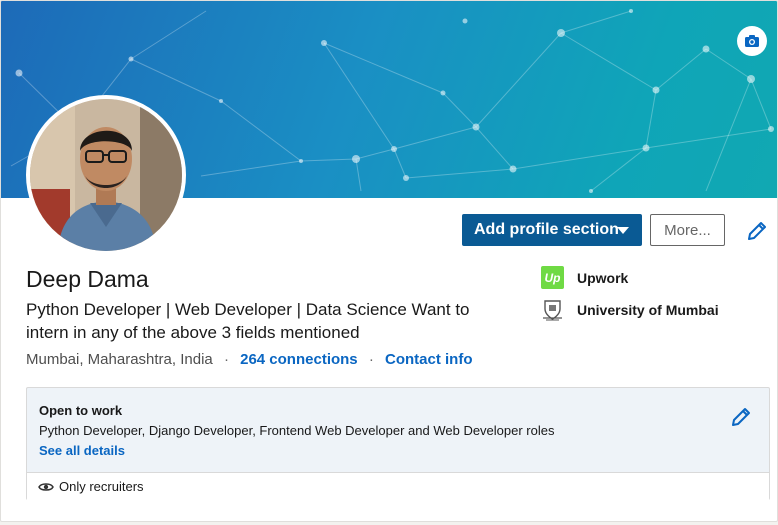 The width and height of the screenshot is (778, 525). I want to click on camera-icon, so click(752, 41).